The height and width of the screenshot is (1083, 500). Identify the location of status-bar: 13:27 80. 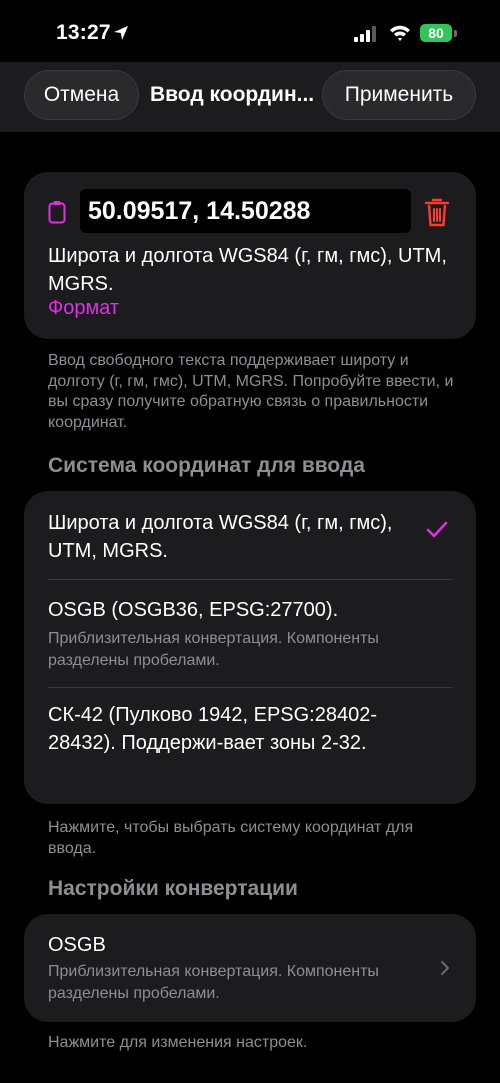
(250, 31).